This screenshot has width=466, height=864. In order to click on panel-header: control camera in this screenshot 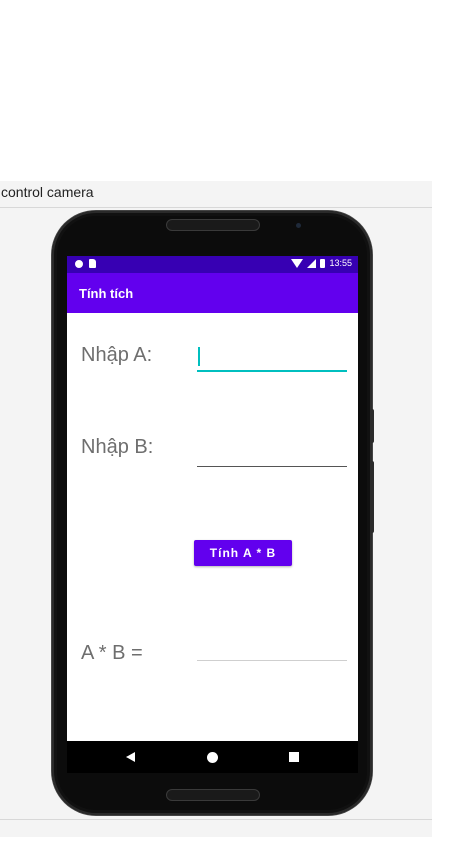, I will do `click(216, 194)`.